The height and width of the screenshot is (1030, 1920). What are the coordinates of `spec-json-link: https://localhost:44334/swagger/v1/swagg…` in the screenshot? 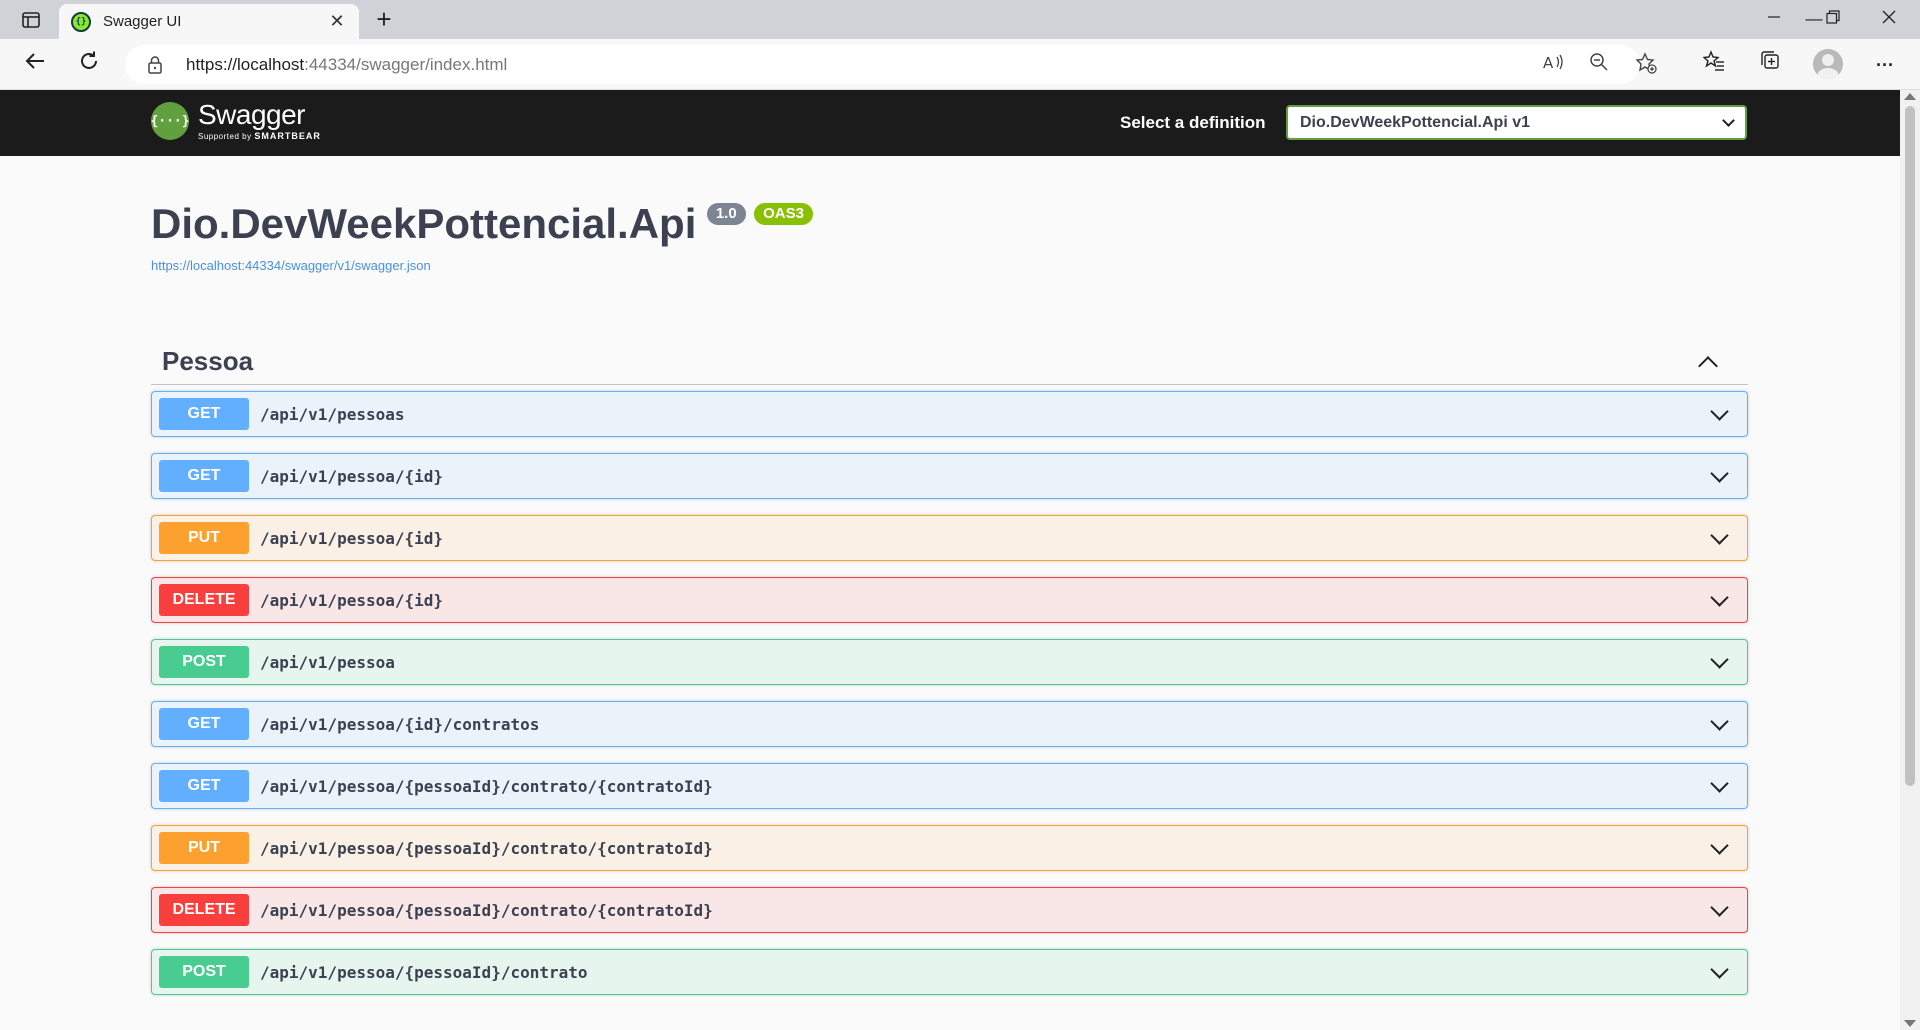 It's located at (482, 265).